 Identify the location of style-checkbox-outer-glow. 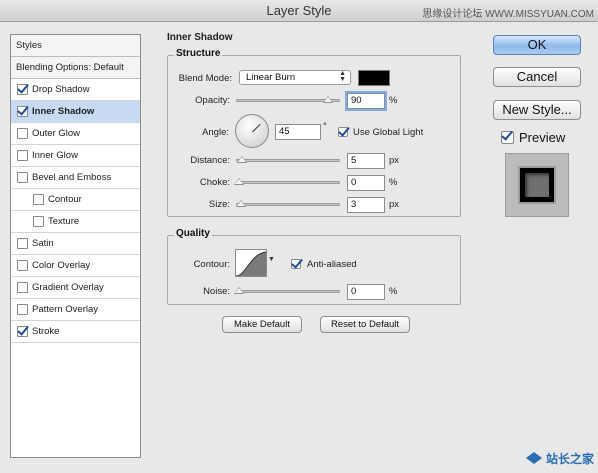
(22, 133).